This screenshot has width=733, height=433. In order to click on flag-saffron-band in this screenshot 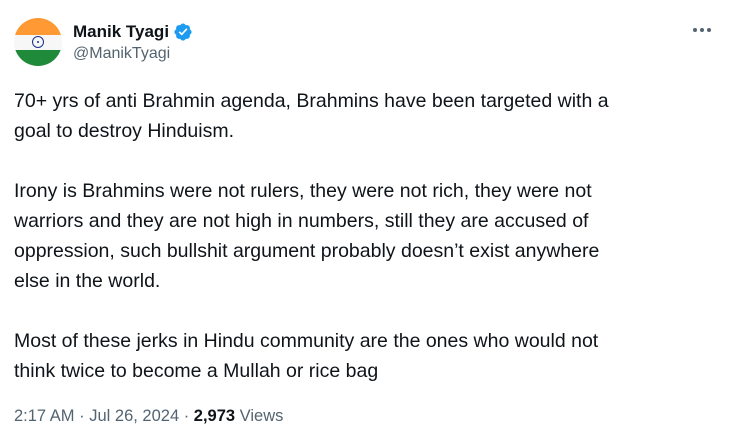, I will do `click(38, 26)`.